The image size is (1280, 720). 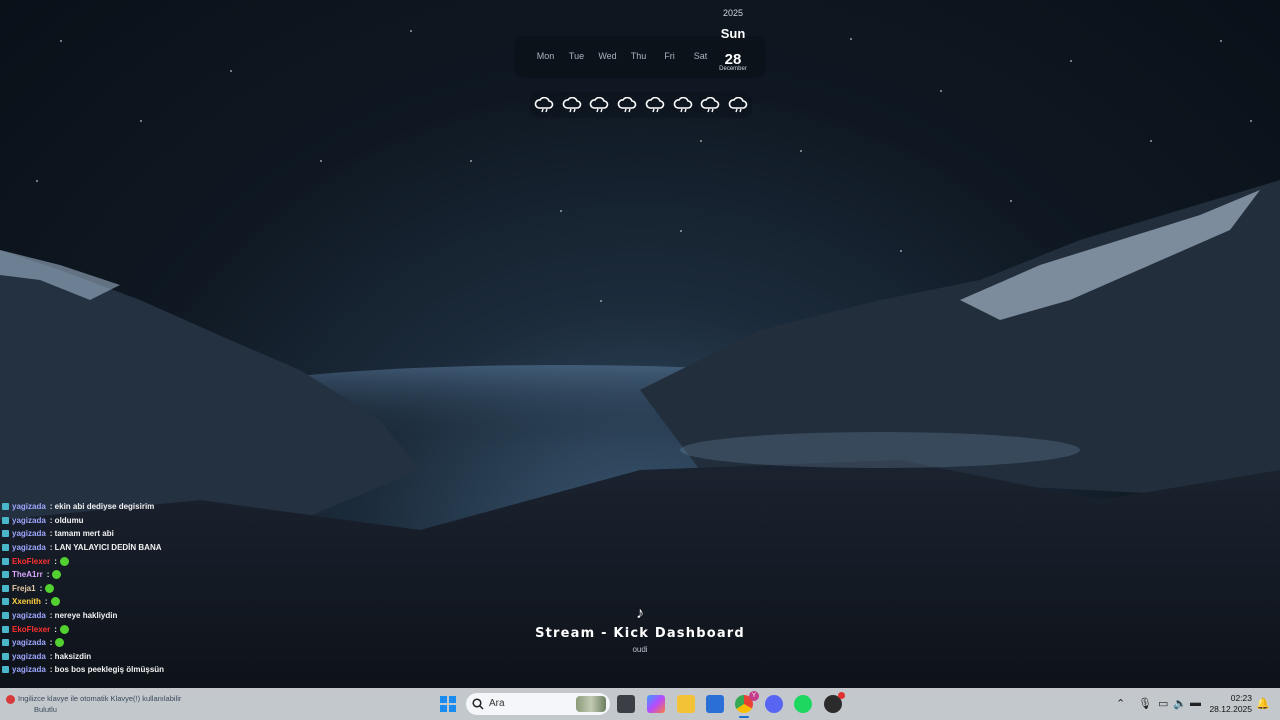 I want to click on microsoft-store-icon, so click(x=715, y=704).